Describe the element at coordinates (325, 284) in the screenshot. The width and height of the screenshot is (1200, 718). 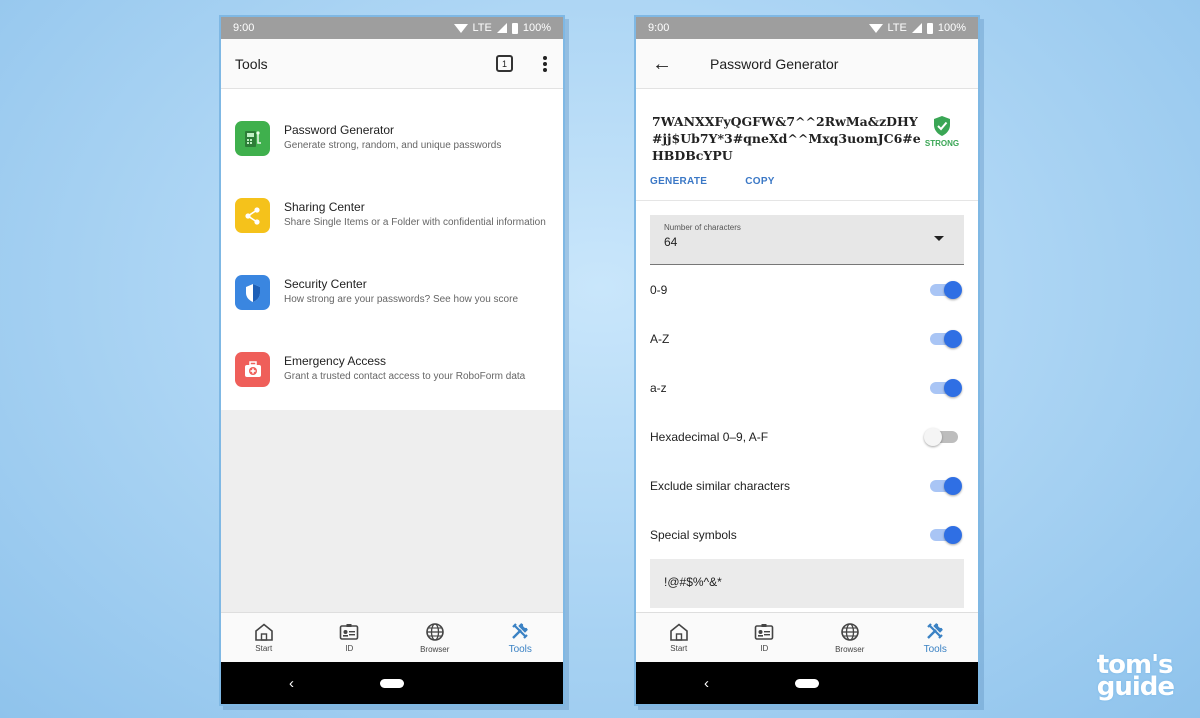
I see `tool-title: Security Center` at that location.